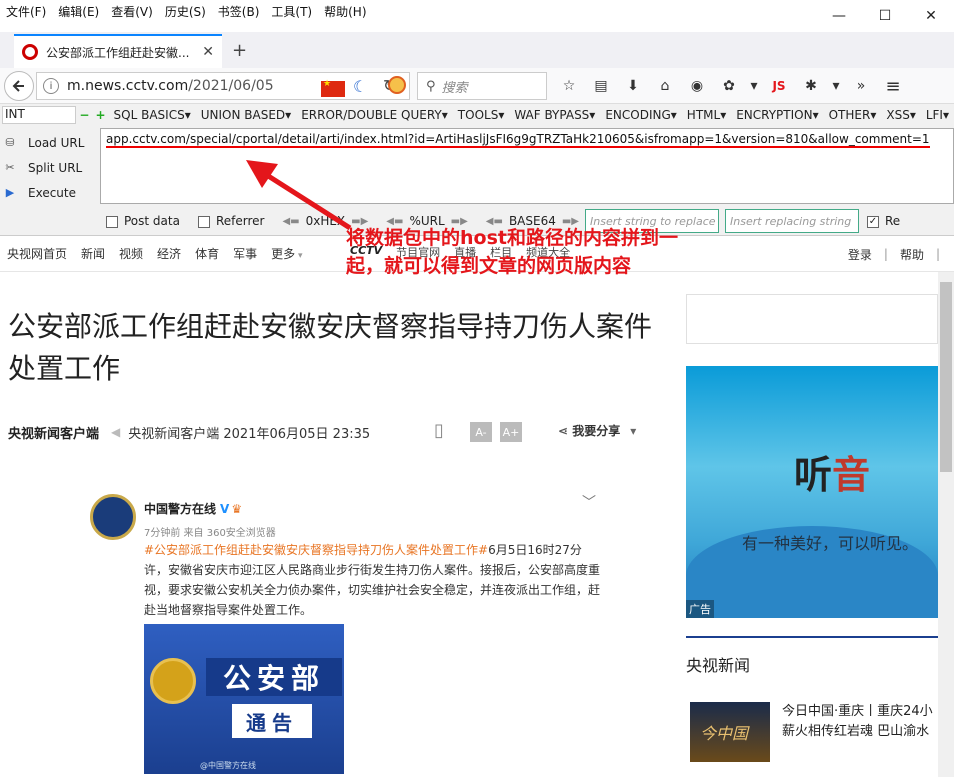  What do you see at coordinates (565, 431) in the screenshot?
I see `share-icon: ⋖` at bounding box center [565, 431].